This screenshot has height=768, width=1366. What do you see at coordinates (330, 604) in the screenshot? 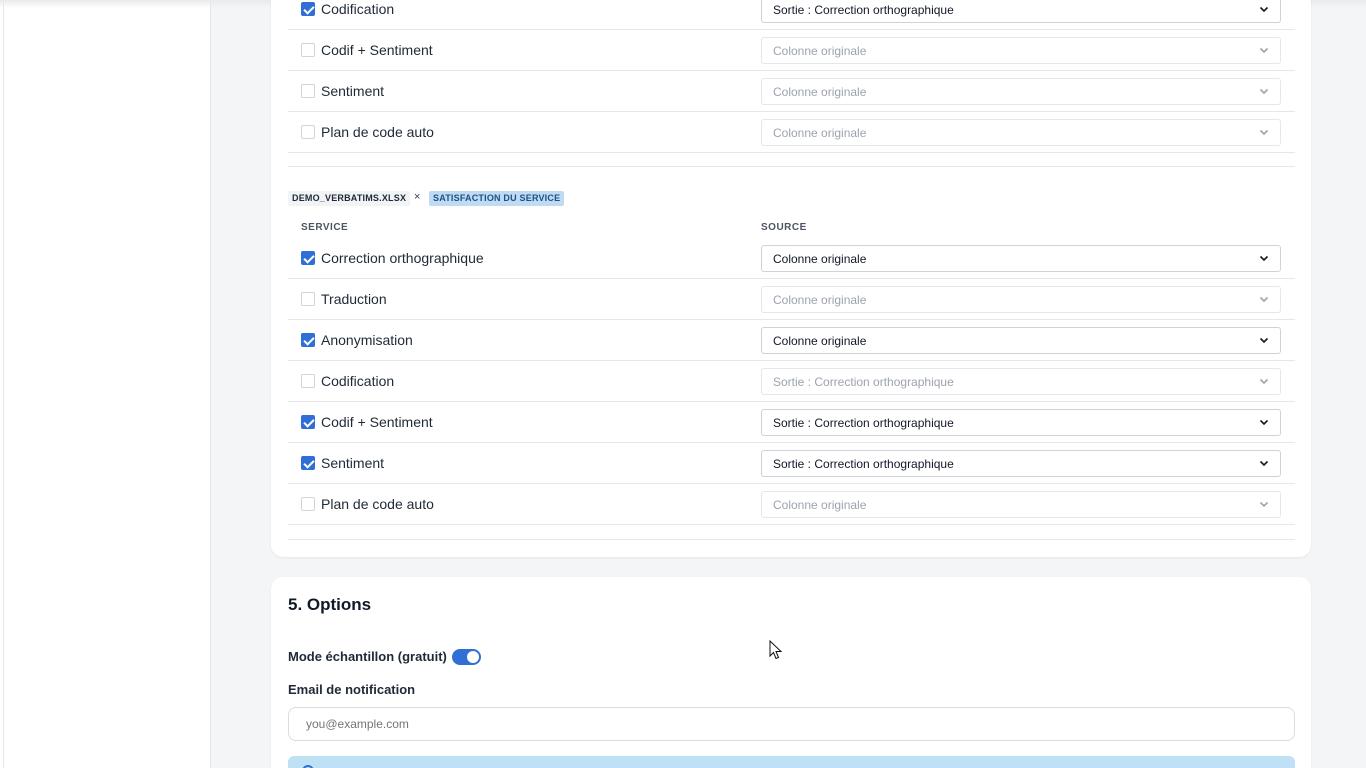
I see `options-title: 5. Options` at bounding box center [330, 604].